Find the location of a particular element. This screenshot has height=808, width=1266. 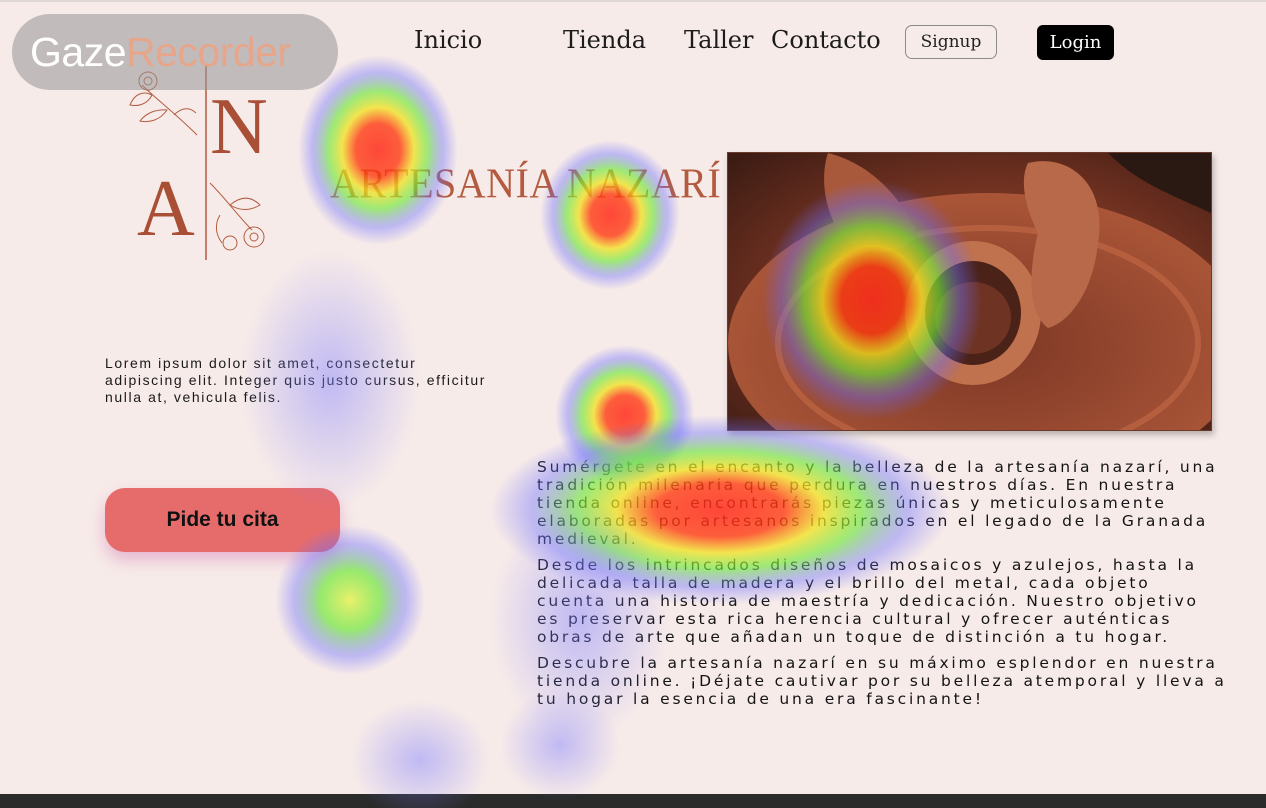

nav-link-tienda: Tienda is located at coordinates (604, 40).